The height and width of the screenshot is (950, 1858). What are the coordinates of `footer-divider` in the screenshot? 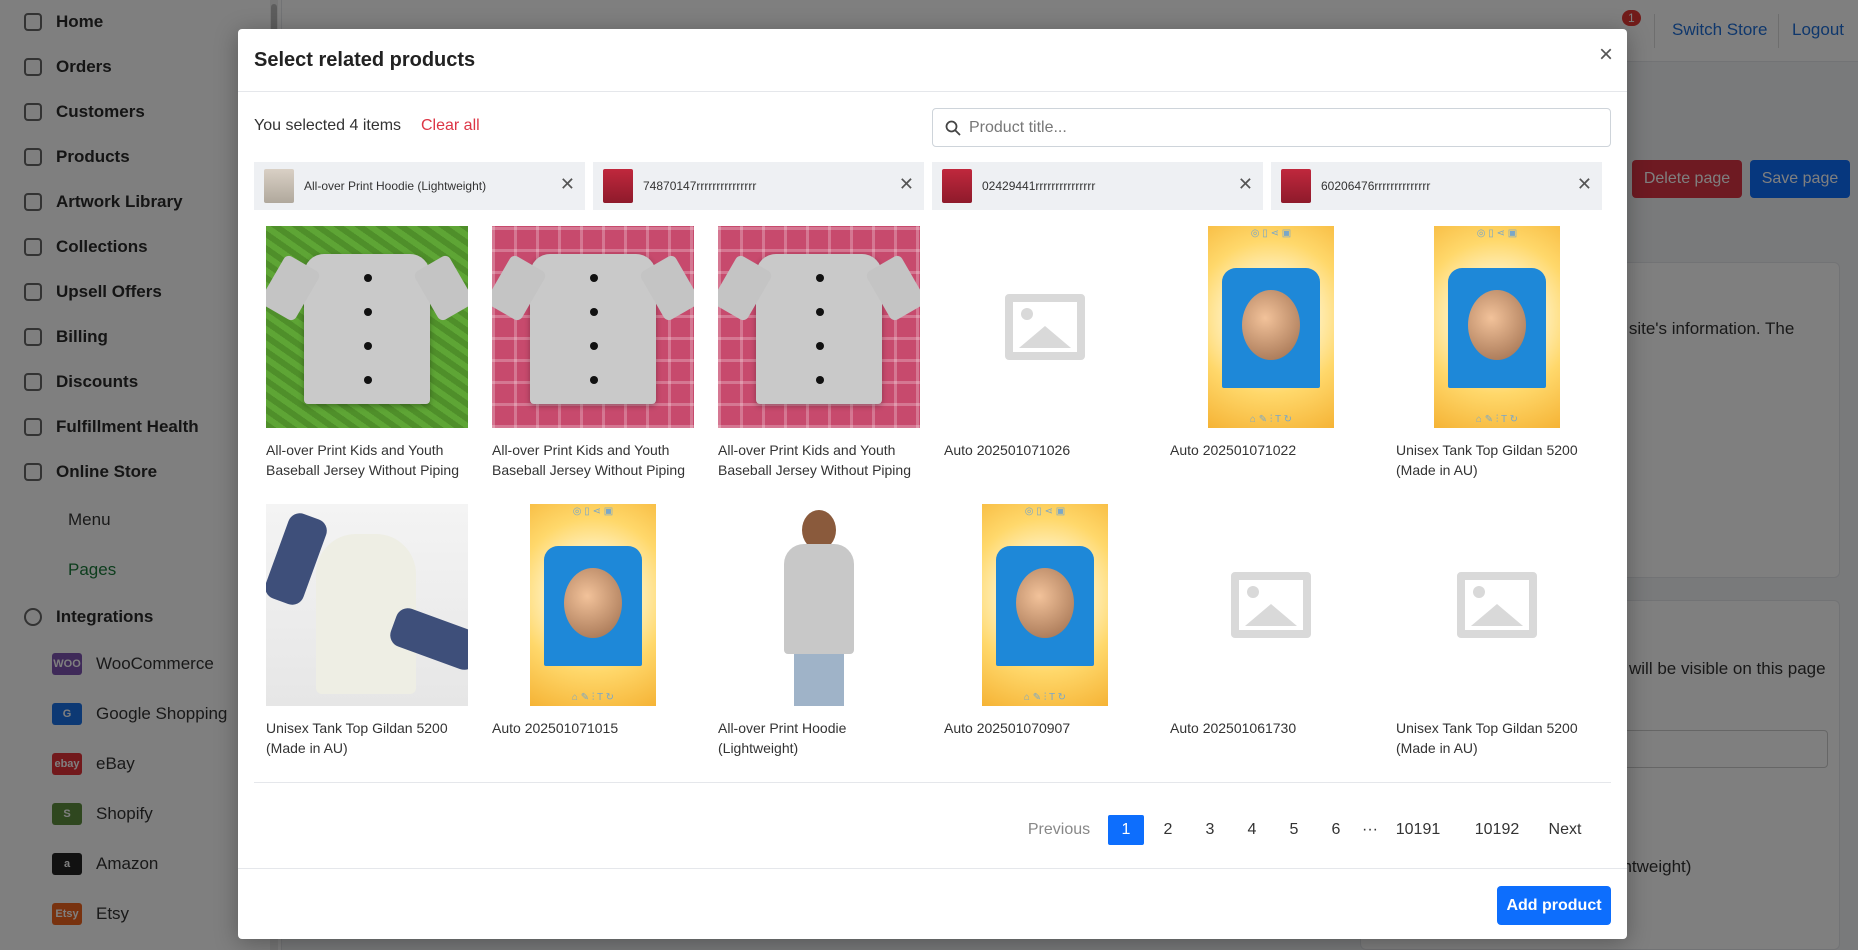 It's located at (932, 868).